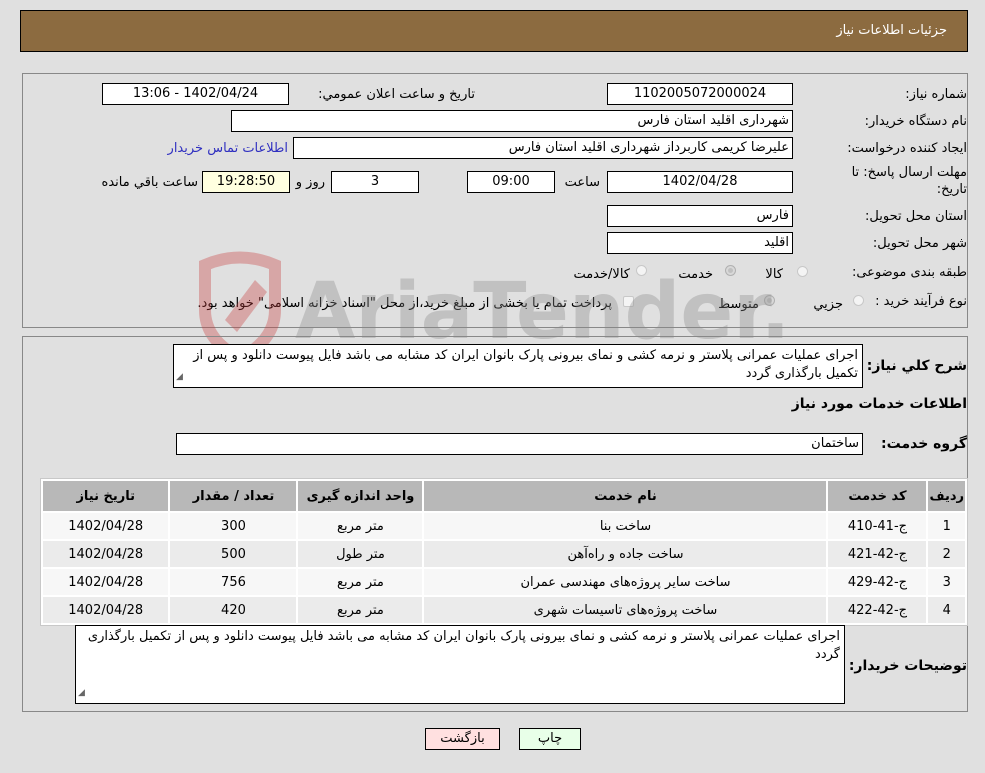  What do you see at coordinates (877, 610) in the screenshot?
I see `cell-code: ج-42-422` at bounding box center [877, 610].